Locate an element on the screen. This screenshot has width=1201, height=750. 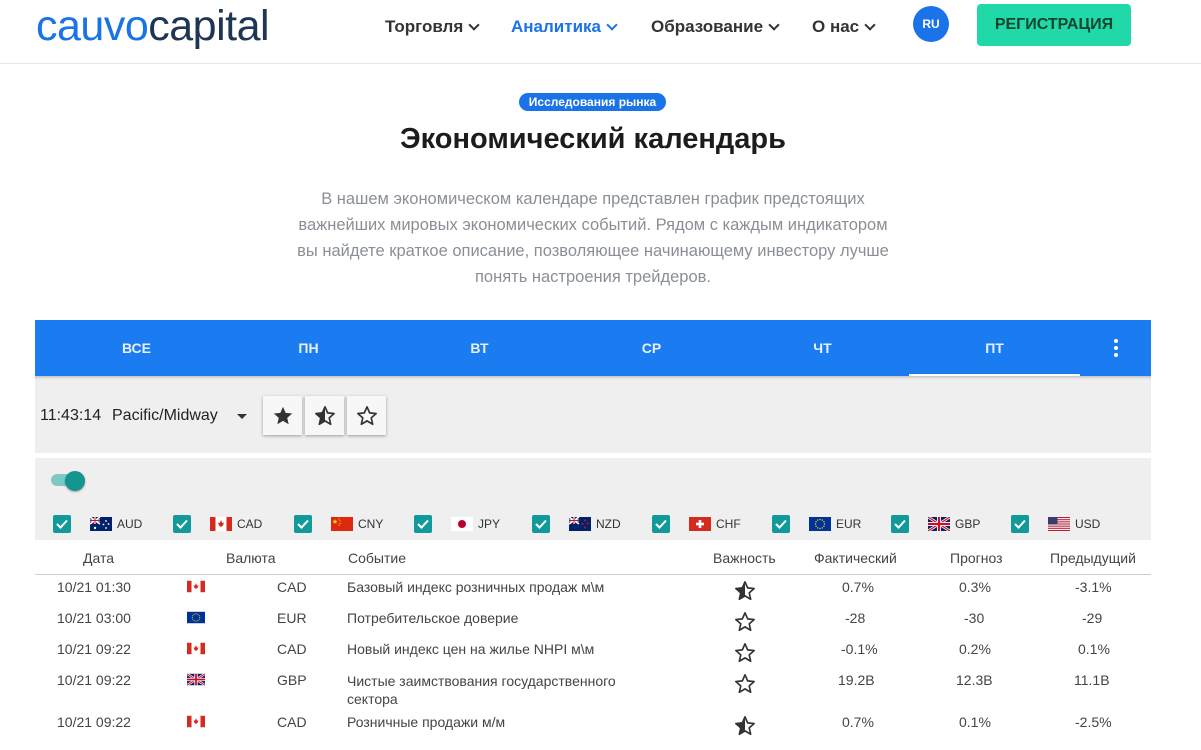
row-date: 10/21 03:00 is located at coordinates (94, 618).